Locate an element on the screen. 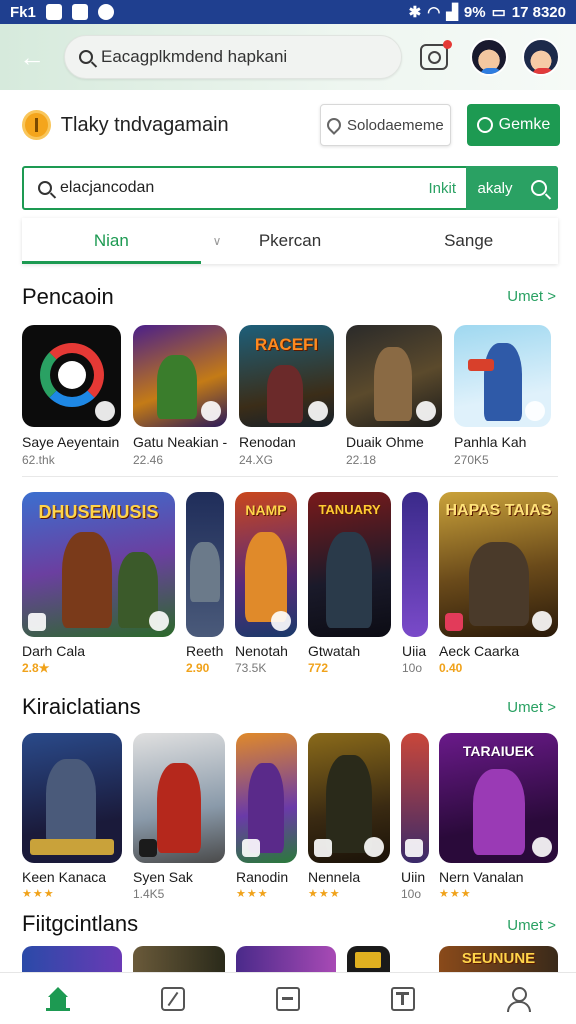 This screenshot has width=576, height=1024. primary-action-button: Gemke is located at coordinates (513, 125).